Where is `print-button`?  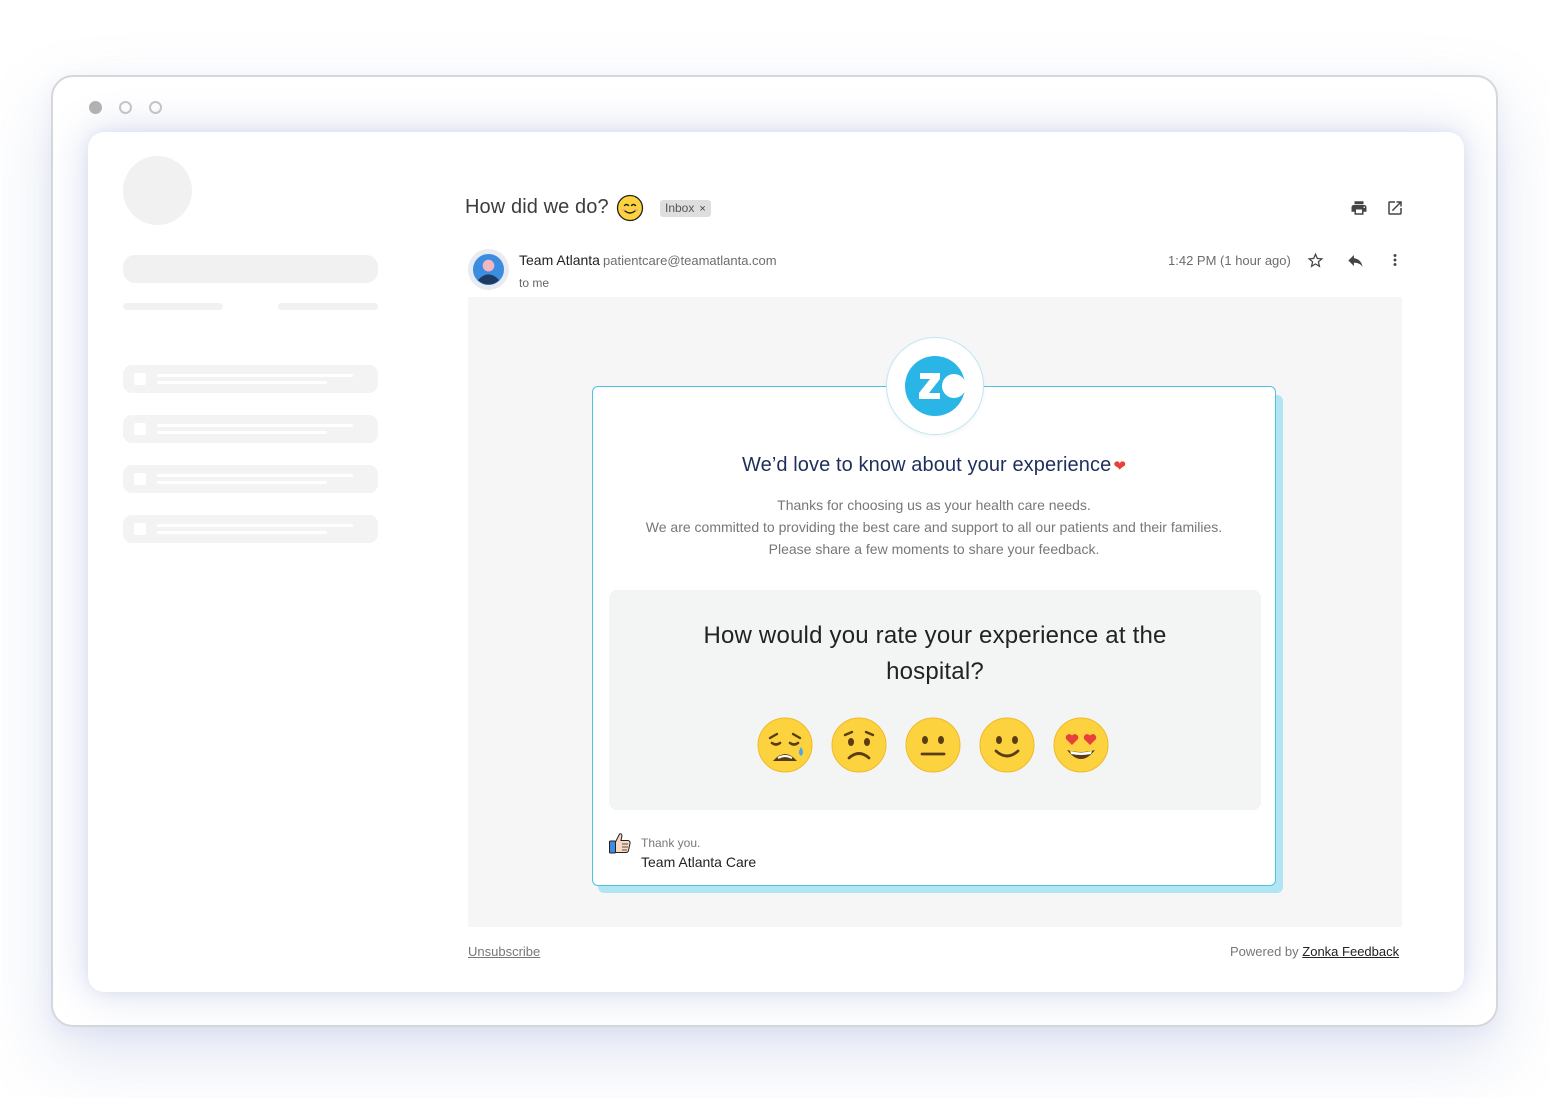
print-button is located at coordinates (1359, 208).